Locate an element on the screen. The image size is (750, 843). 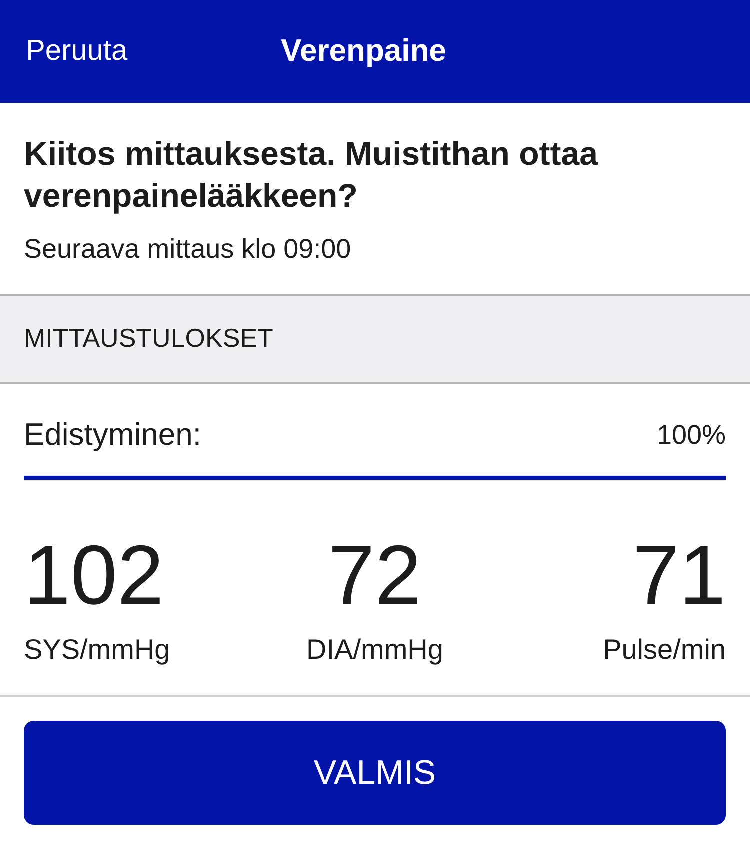
section-title: MITTAUSTULOKSET is located at coordinates (149, 338).